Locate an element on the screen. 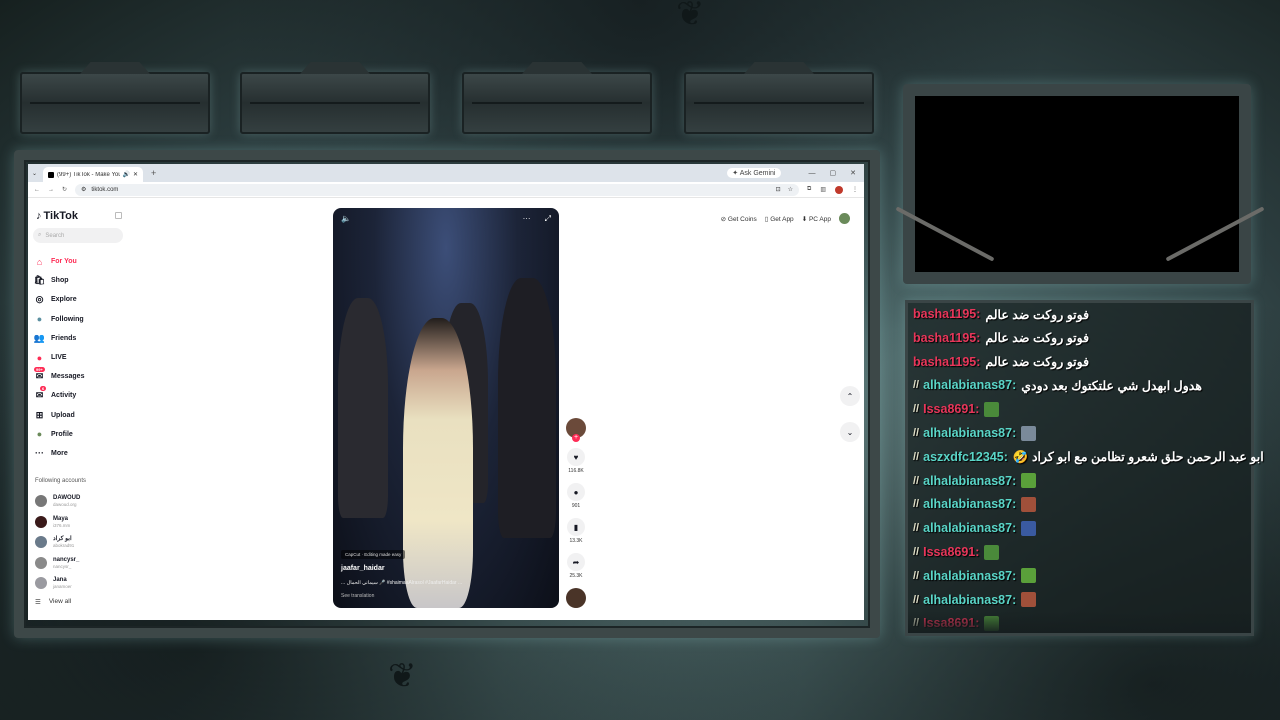  profile-avatar-icon is located at coordinates (839, 189).